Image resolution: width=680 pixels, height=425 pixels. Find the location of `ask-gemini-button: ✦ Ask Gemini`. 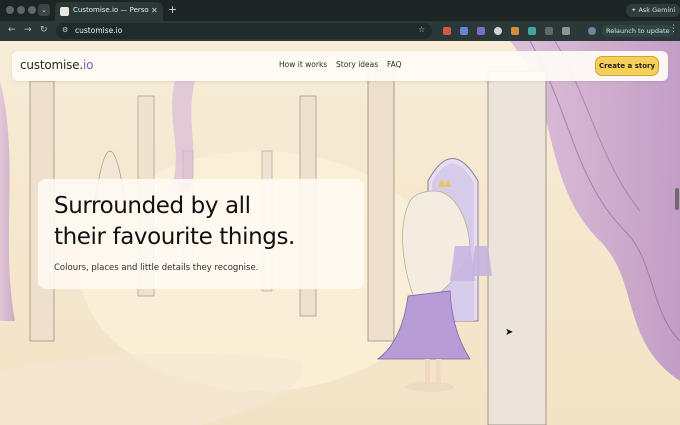

ask-gemini-button: ✦ Ask Gemini is located at coordinates (653, 10).